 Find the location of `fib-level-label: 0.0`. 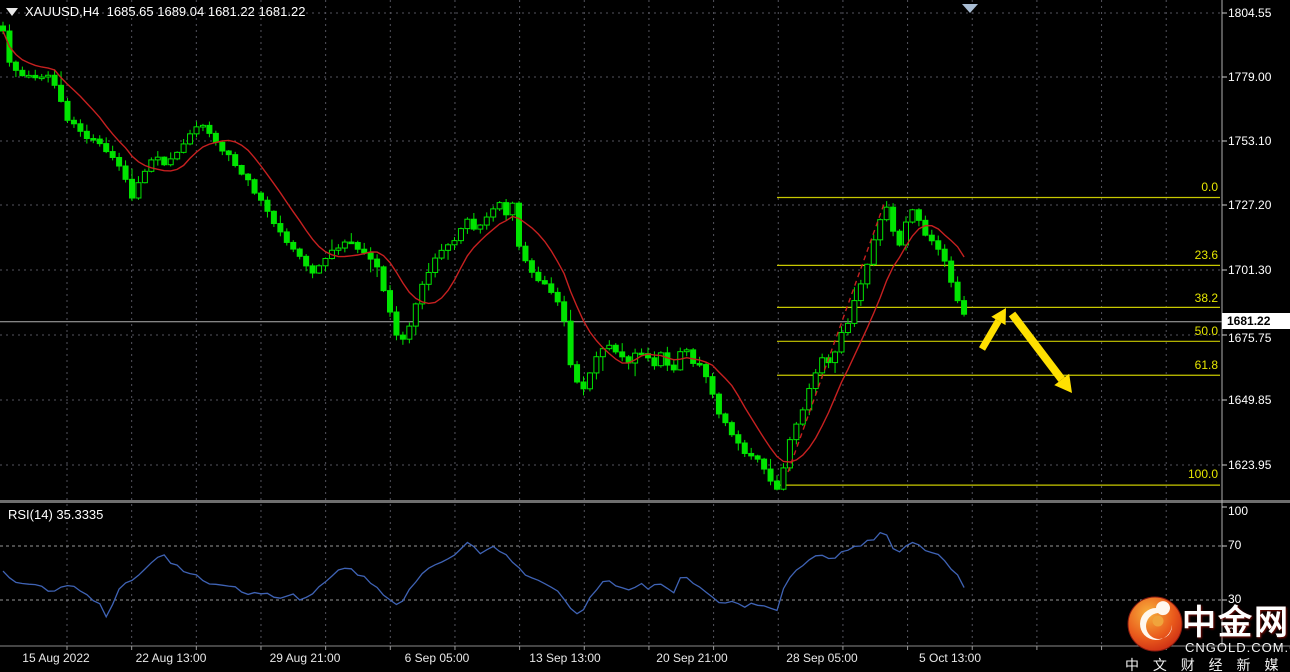

fib-level-label: 0.0 is located at coordinates (1209, 187).